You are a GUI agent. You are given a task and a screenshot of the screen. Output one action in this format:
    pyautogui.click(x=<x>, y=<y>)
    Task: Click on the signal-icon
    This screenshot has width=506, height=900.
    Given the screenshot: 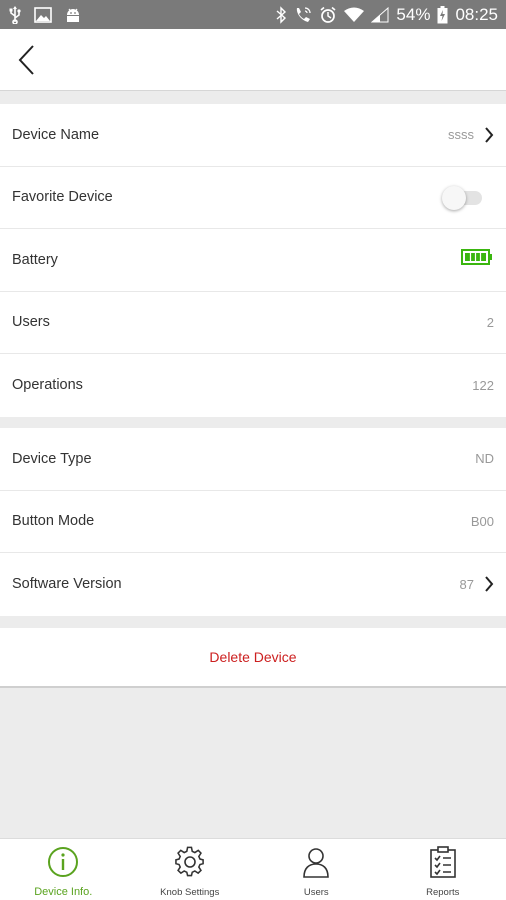 What is the action you would take?
    pyautogui.click(x=380, y=14)
    